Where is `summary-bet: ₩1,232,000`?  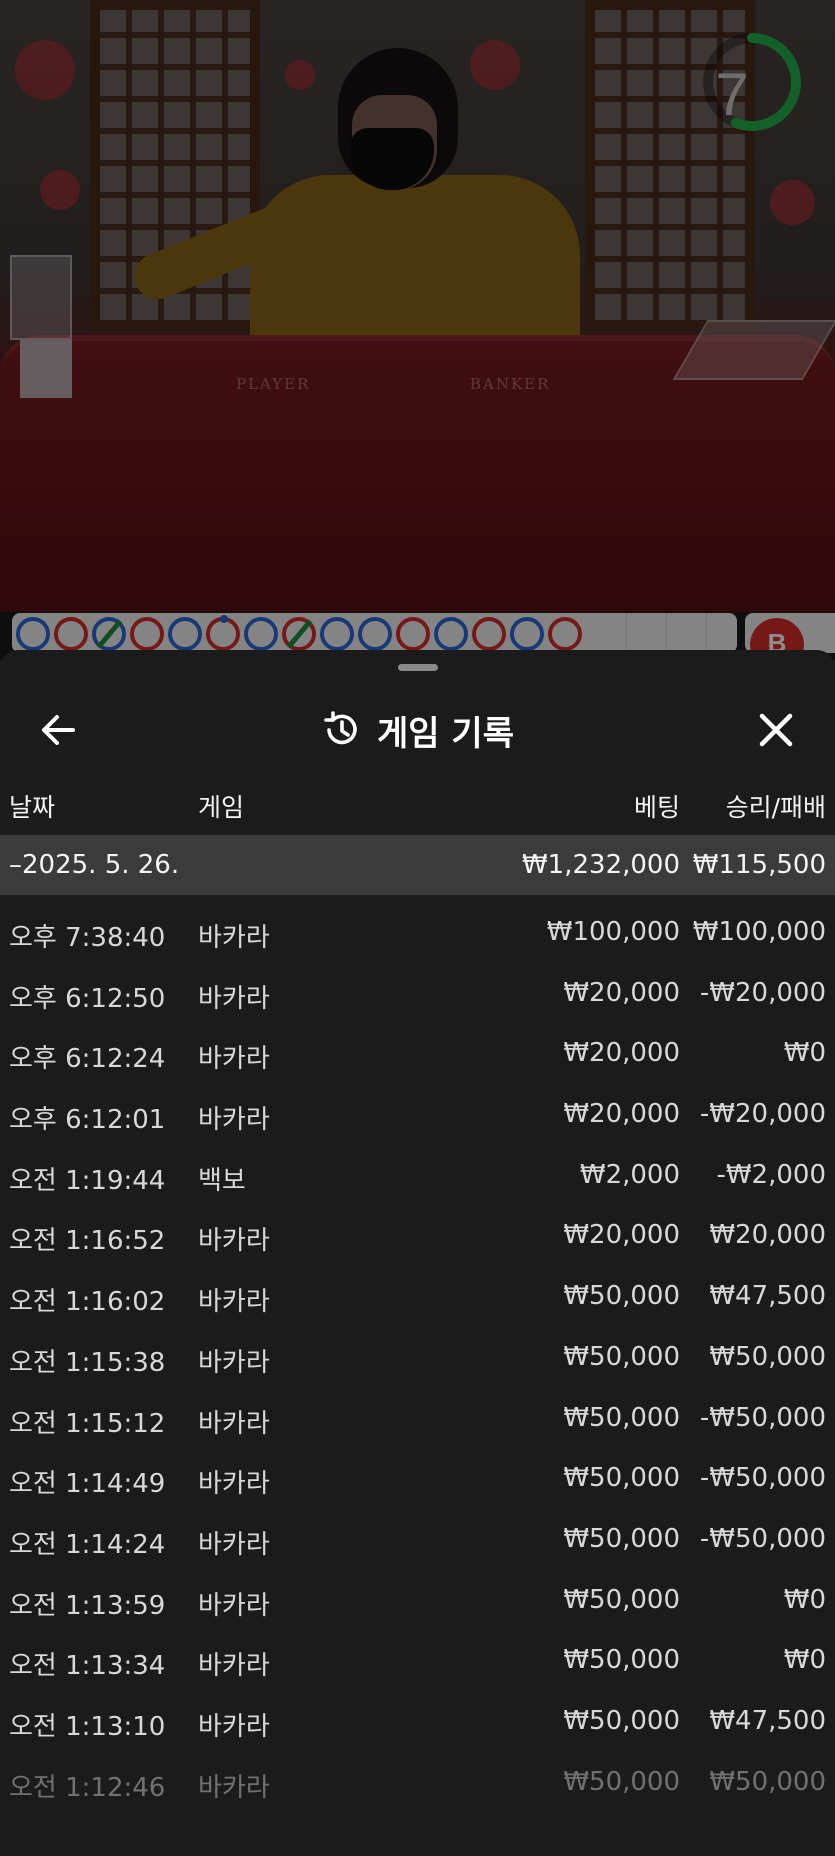 summary-bet: ₩1,232,000 is located at coordinates (600, 865).